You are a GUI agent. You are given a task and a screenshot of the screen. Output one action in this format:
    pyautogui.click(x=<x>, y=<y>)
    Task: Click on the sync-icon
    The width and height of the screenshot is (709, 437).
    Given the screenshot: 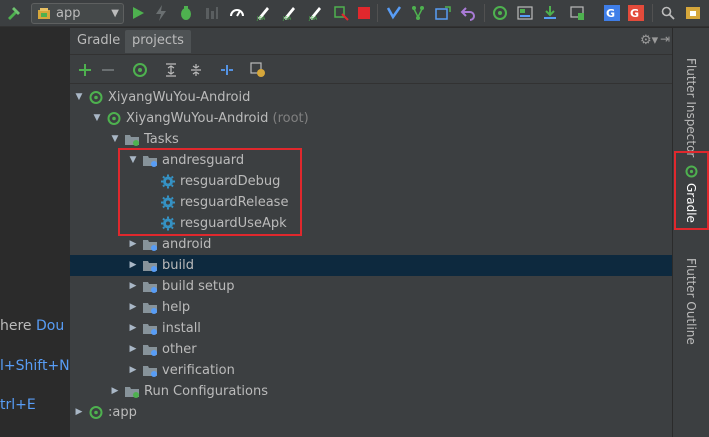 What is the action you would take?
    pyautogui.click(x=500, y=13)
    